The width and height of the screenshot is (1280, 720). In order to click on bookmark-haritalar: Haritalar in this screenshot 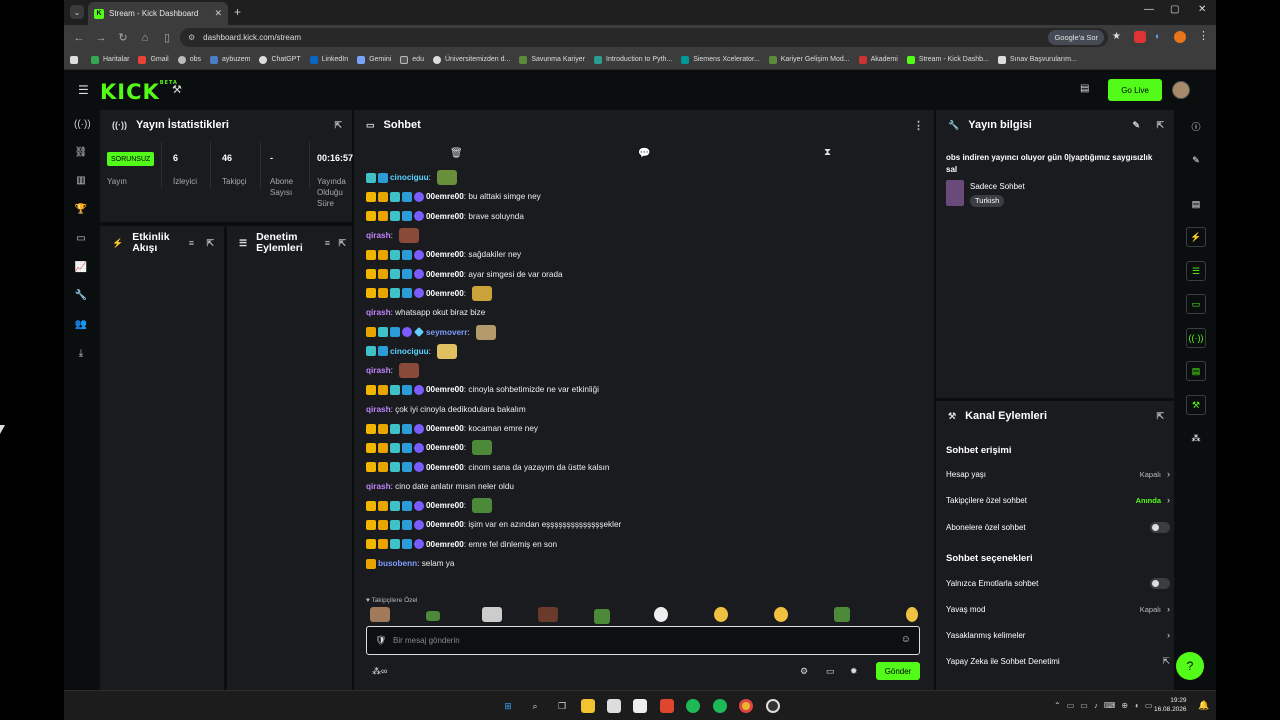, I will do `click(110, 59)`.